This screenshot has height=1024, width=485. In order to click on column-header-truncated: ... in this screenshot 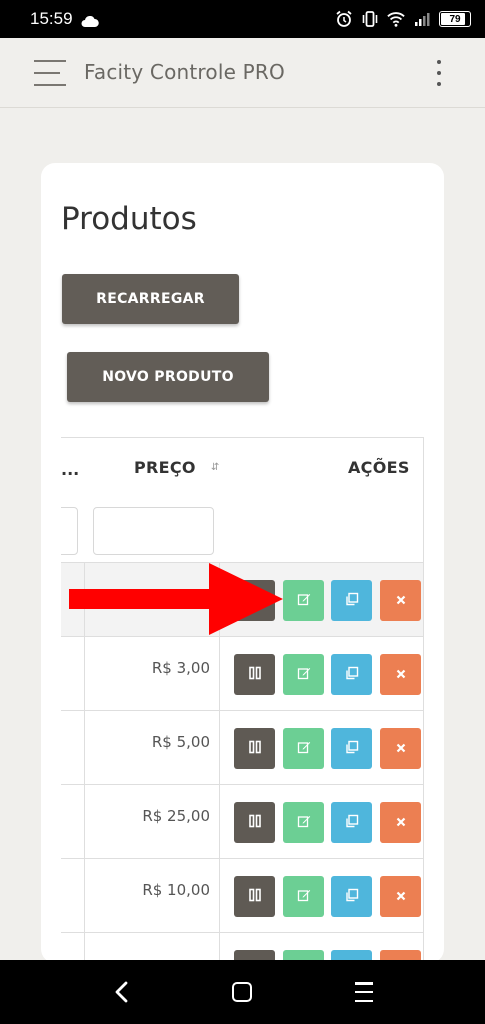, I will do `click(70, 469)`.